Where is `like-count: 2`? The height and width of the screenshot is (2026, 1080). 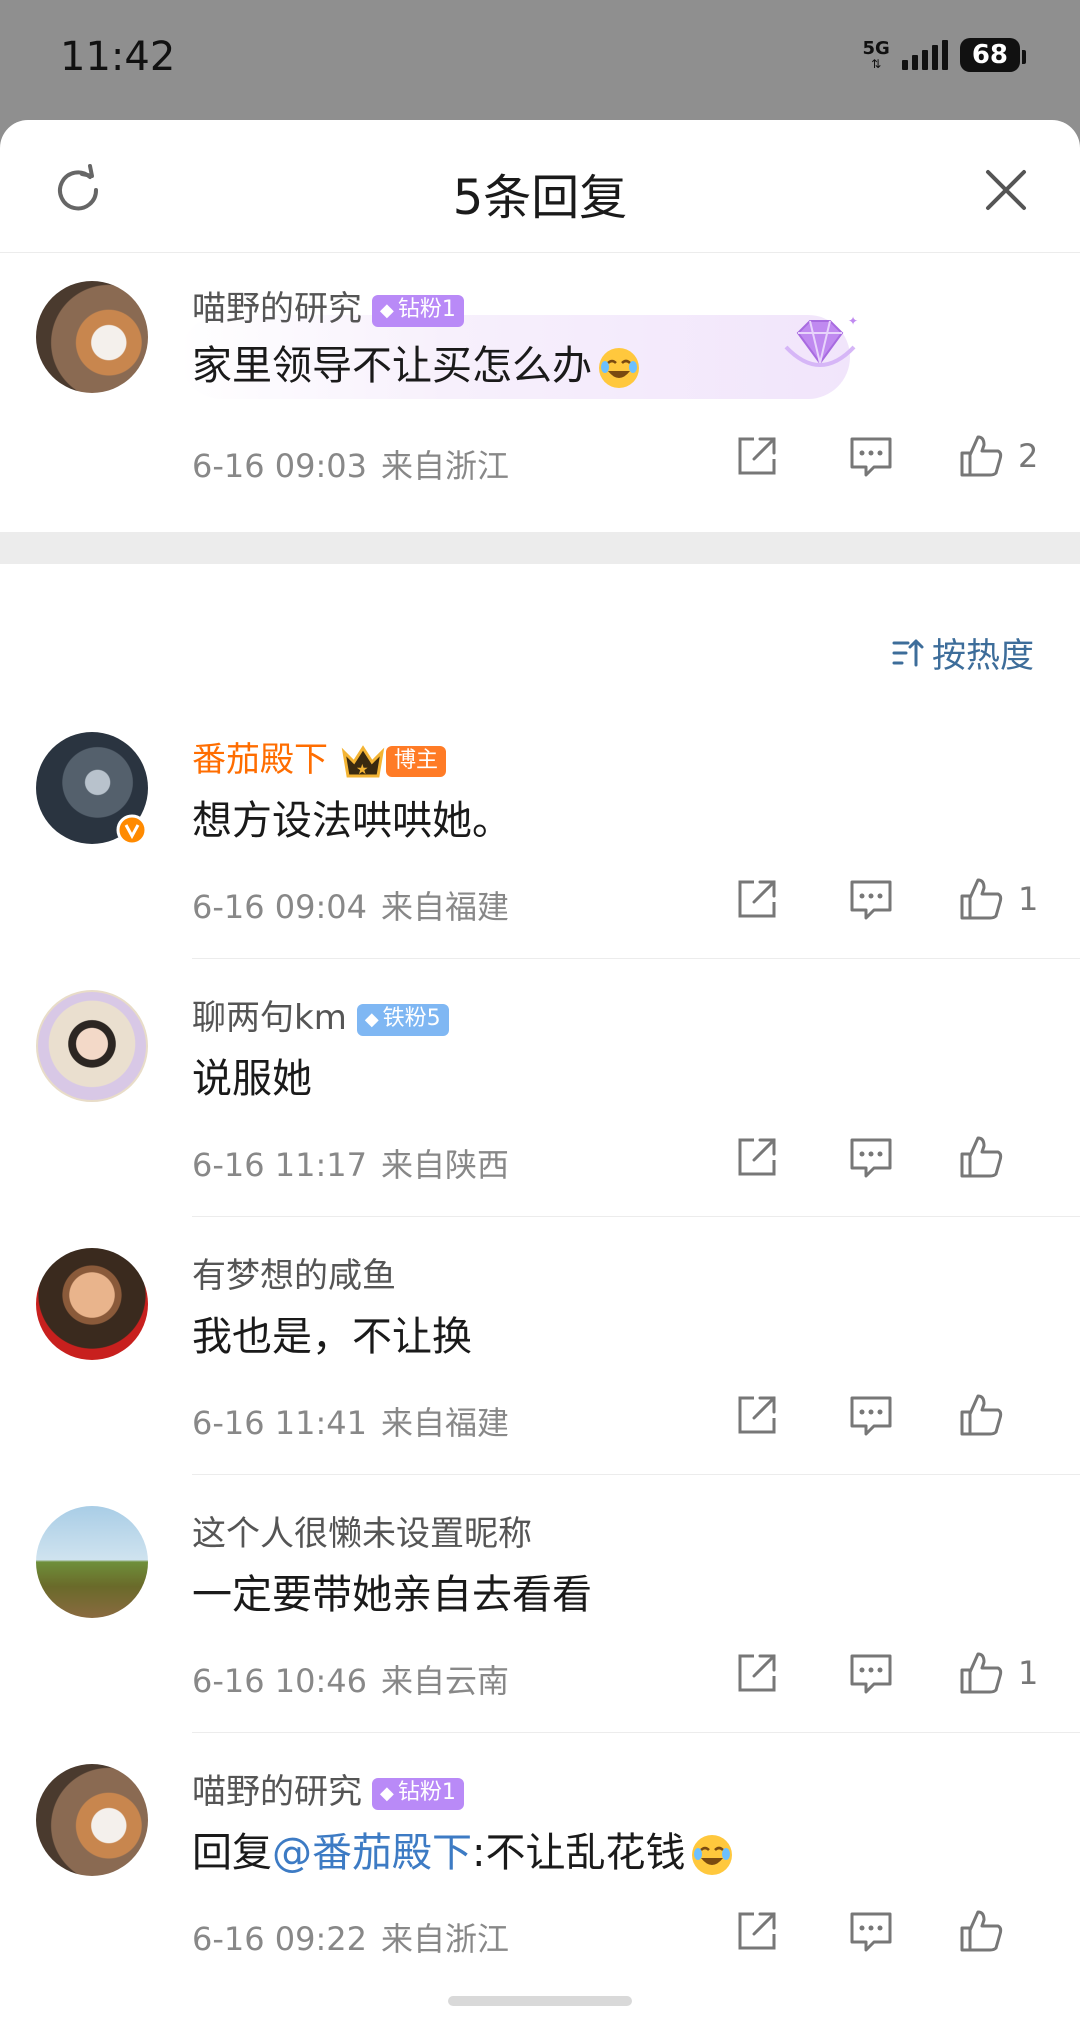
like-count: 2 is located at coordinates (1028, 456).